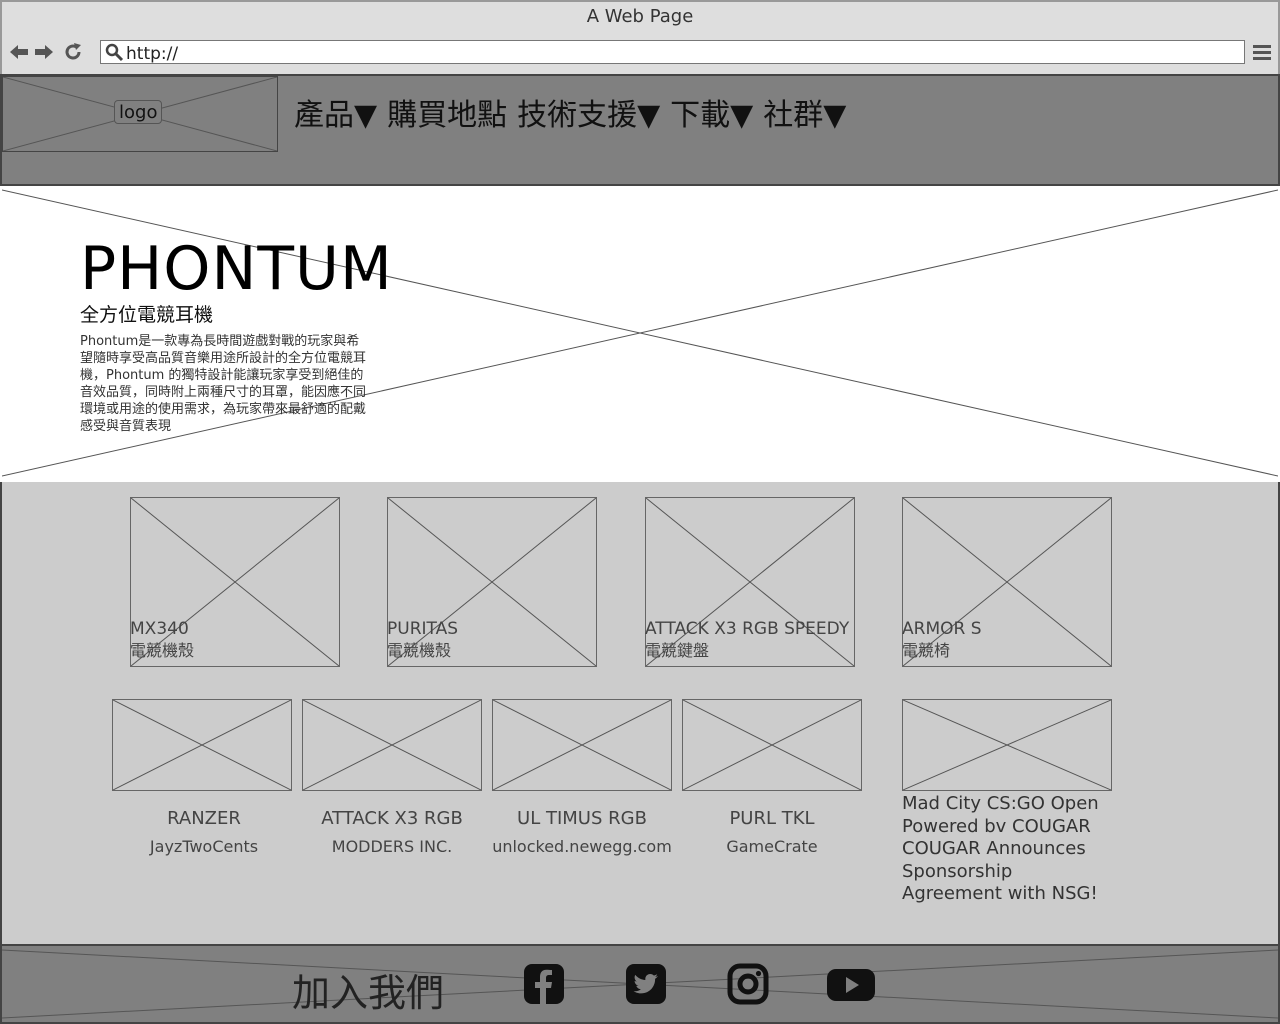 The image size is (1280, 1024). What do you see at coordinates (1262, 52) in the screenshot?
I see `hamburger-menu-icon` at bounding box center [1262, 52].